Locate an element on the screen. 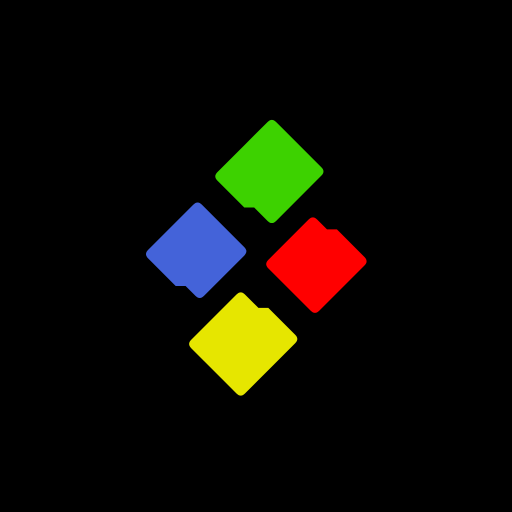 This screenshot has width=512, height=512. green-folder-tile is located at coordinates (269, 171).